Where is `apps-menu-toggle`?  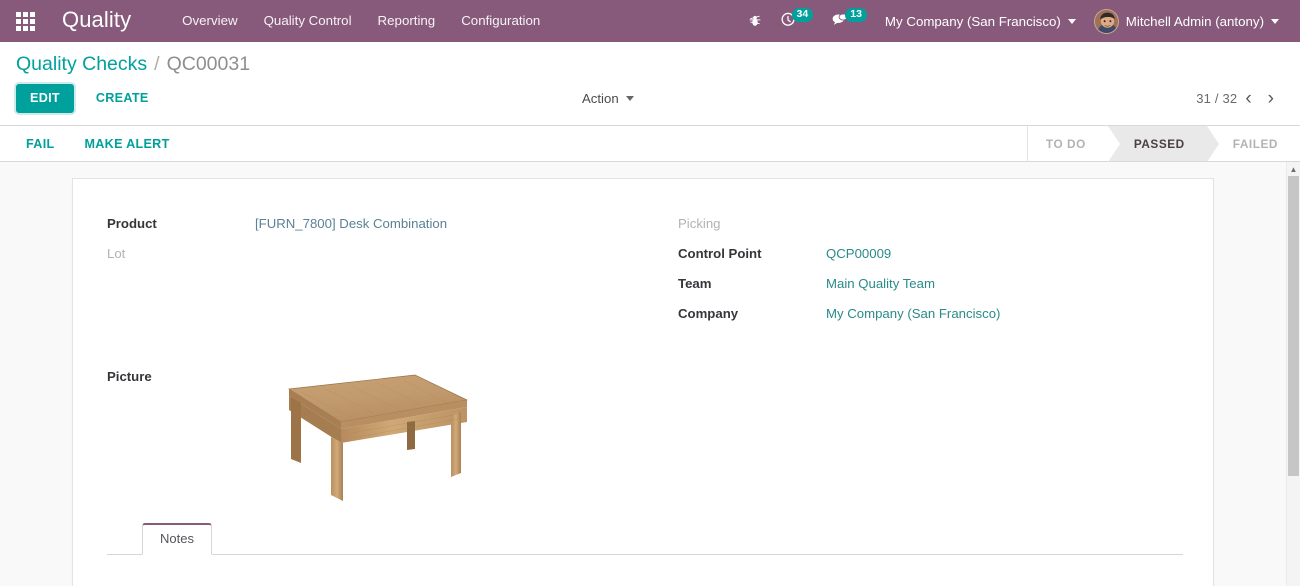 apps-menu-toggle is located at coordinates (25, 21).